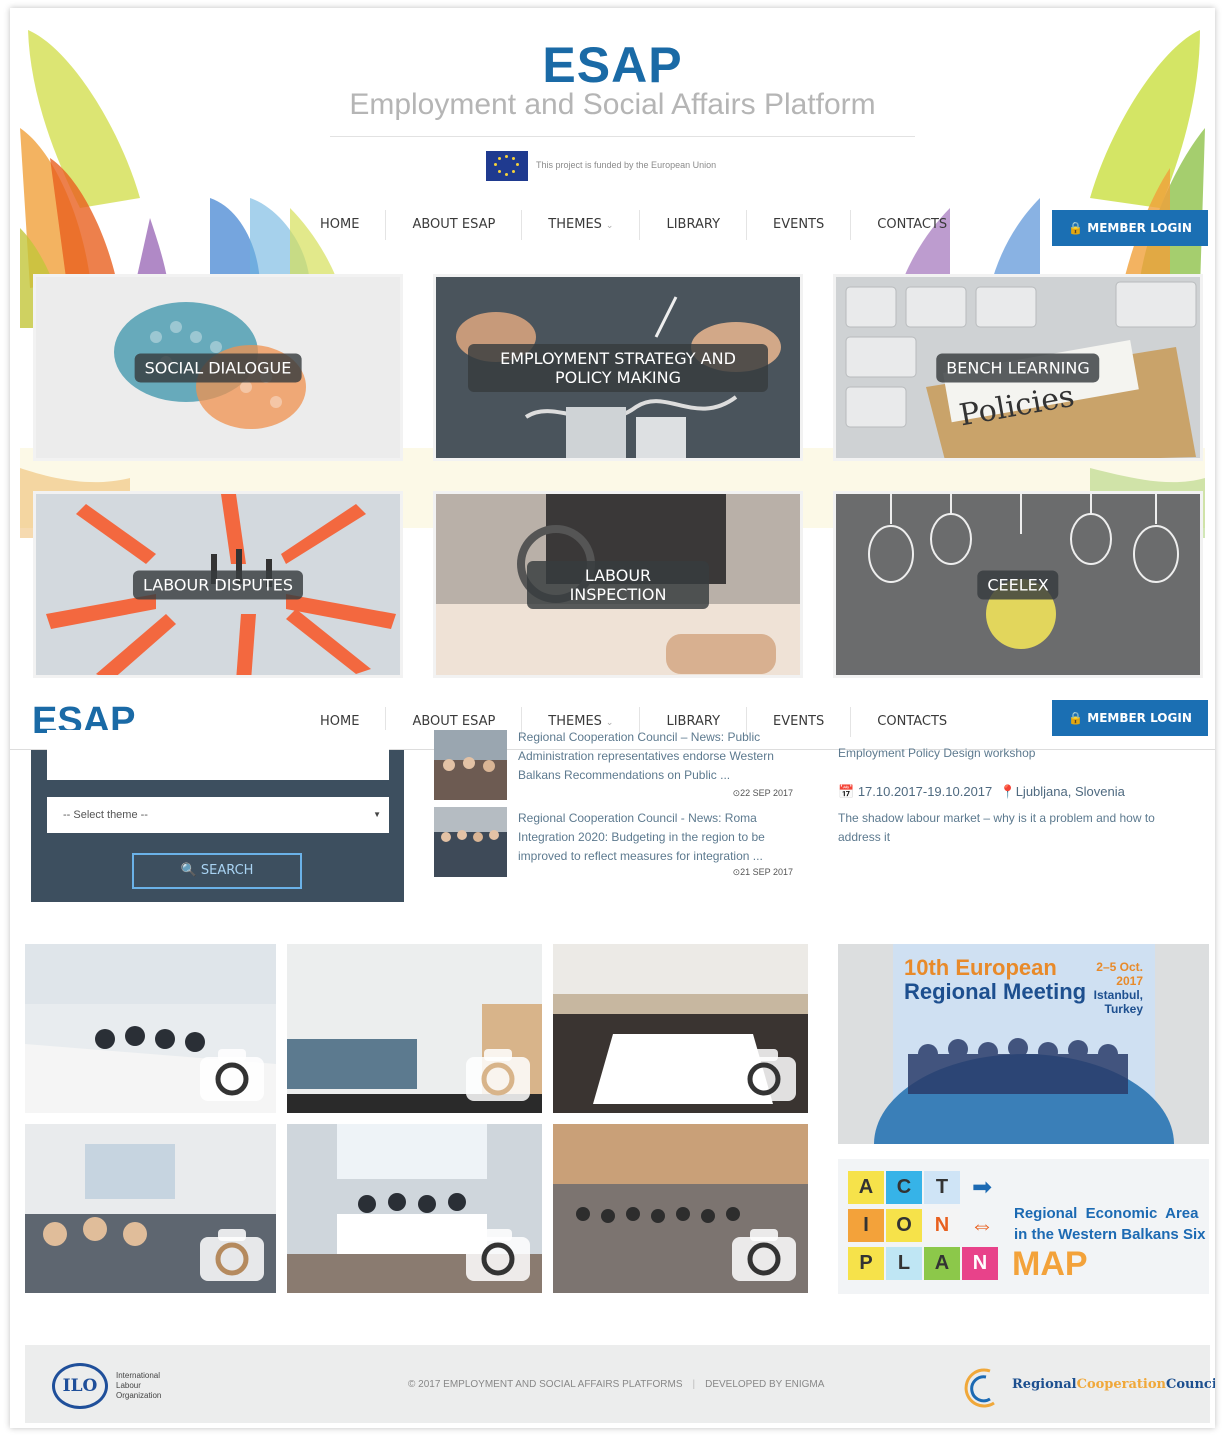 The height and width of the screenshot is (1437, 1225). I want to click on theme-label: LABOUR INSPECTION, so click(618, 584).